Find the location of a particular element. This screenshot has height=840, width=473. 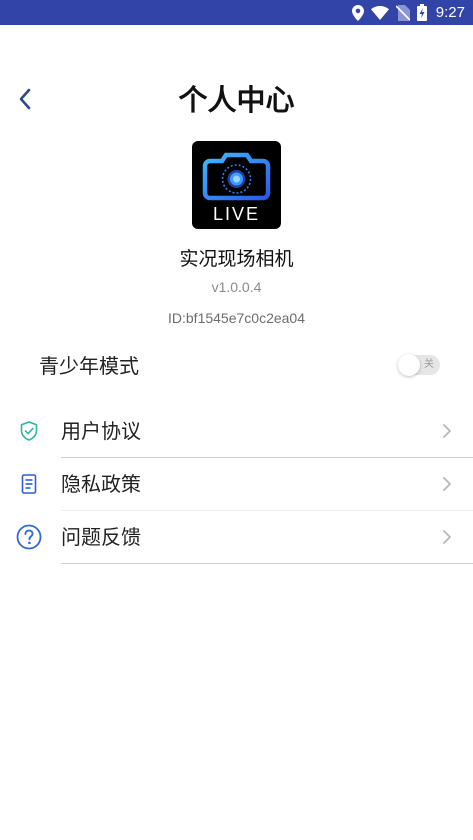

app-logo: LIVE is located at coordinates (236, 185).